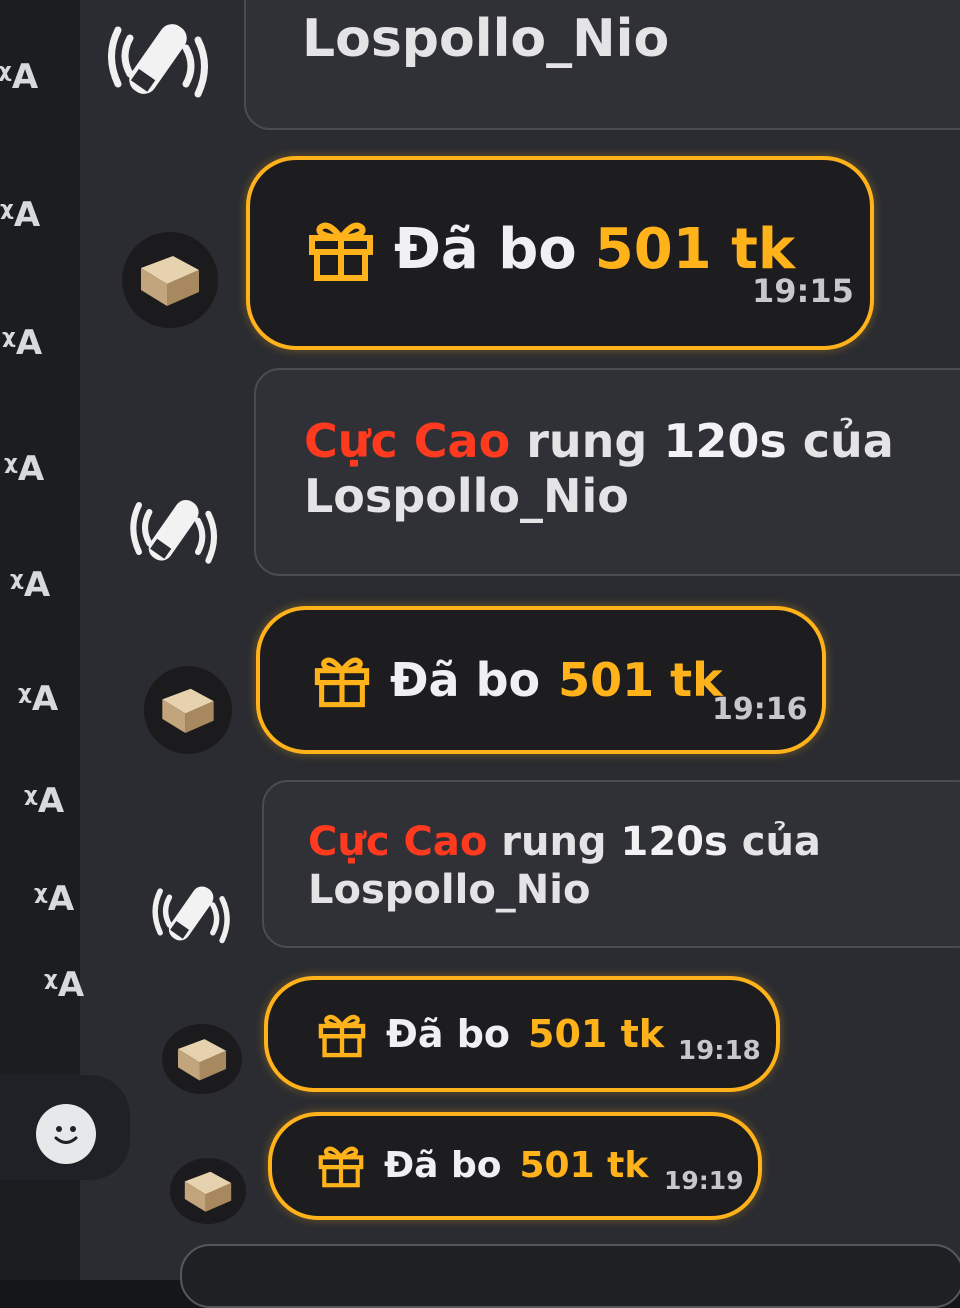 This screenshot has height=1308, width=960. Describe the element at coordinates (704, 1180) in the screenshot. I see `message-time: 19:19` at that location.